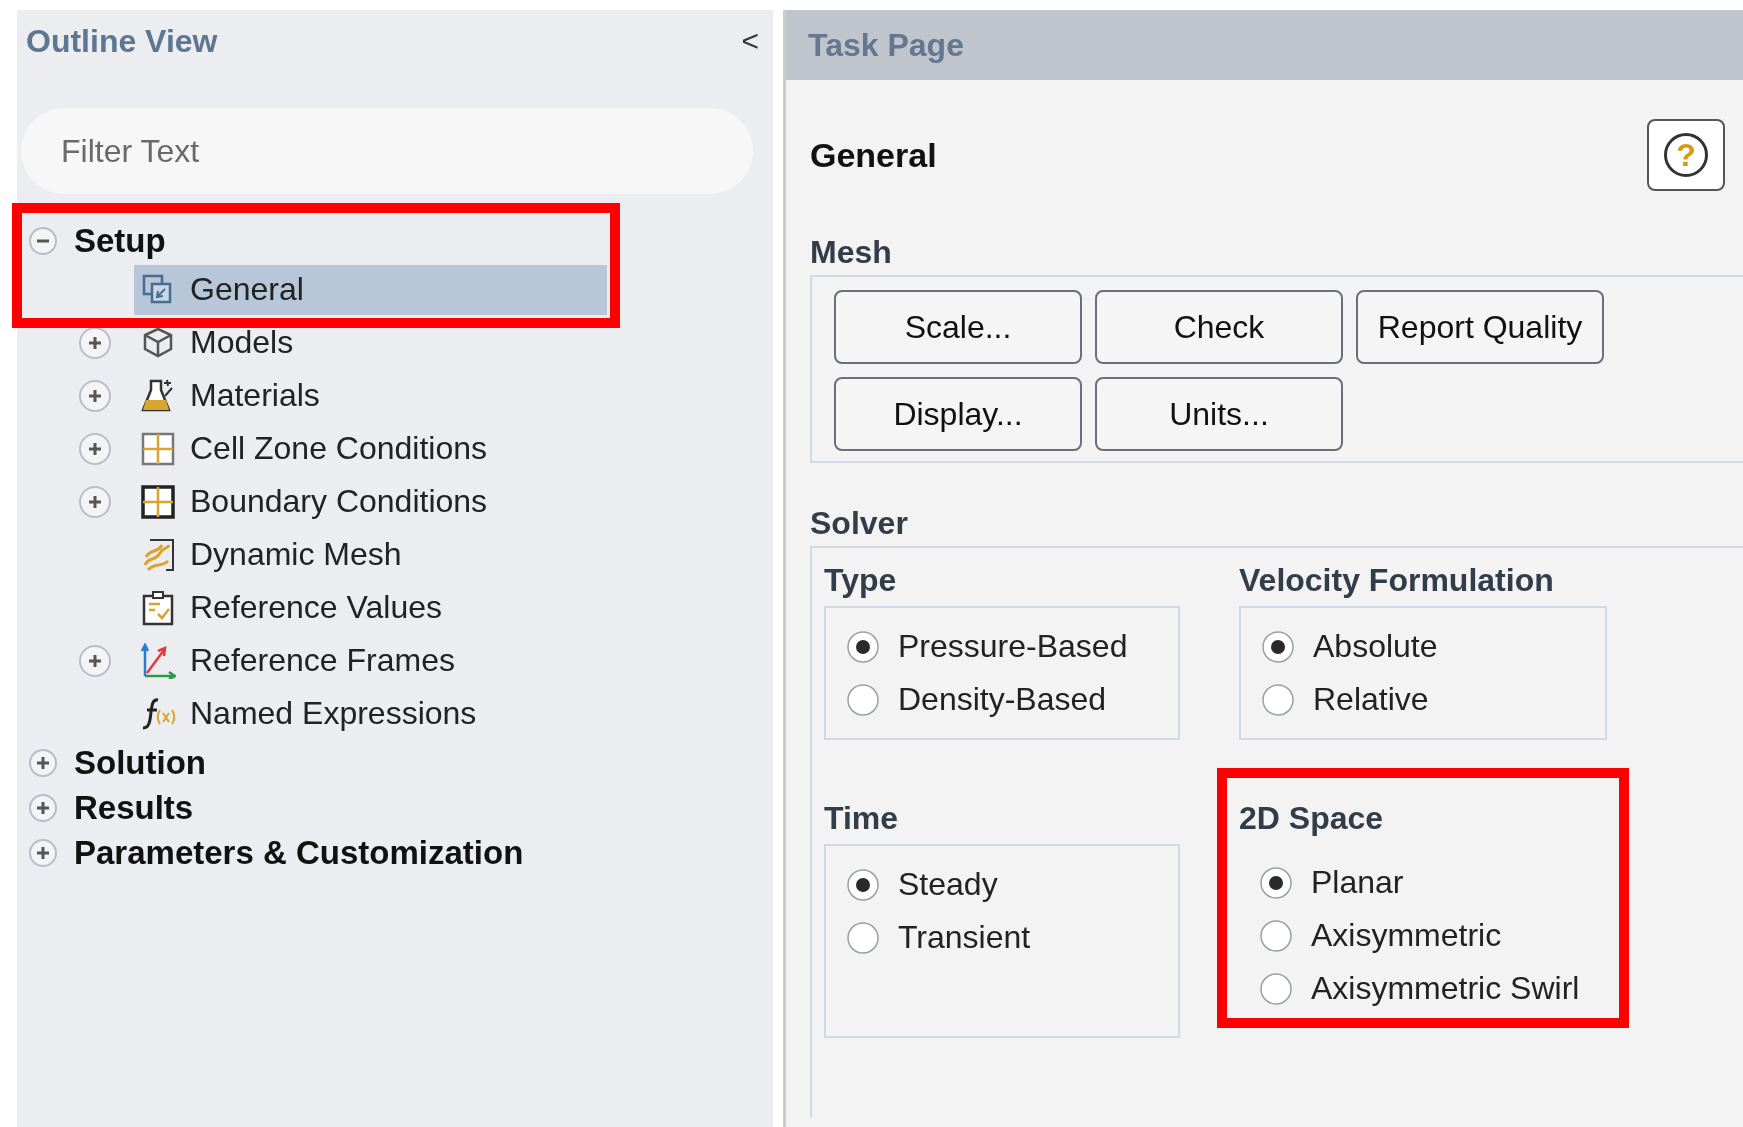 The height and width of the screenshot is (1127, 1743). Describe the element at coordinates (1433, 646) in the screenshot. I see `radio-option: Absolute` at that location.